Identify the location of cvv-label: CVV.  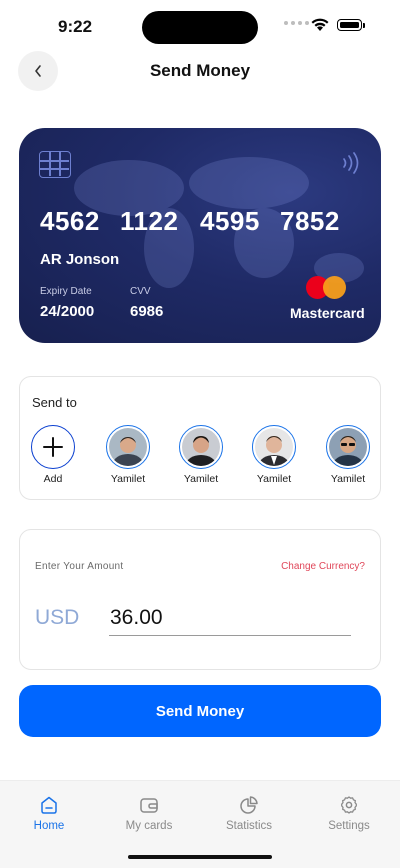
(140, 291).